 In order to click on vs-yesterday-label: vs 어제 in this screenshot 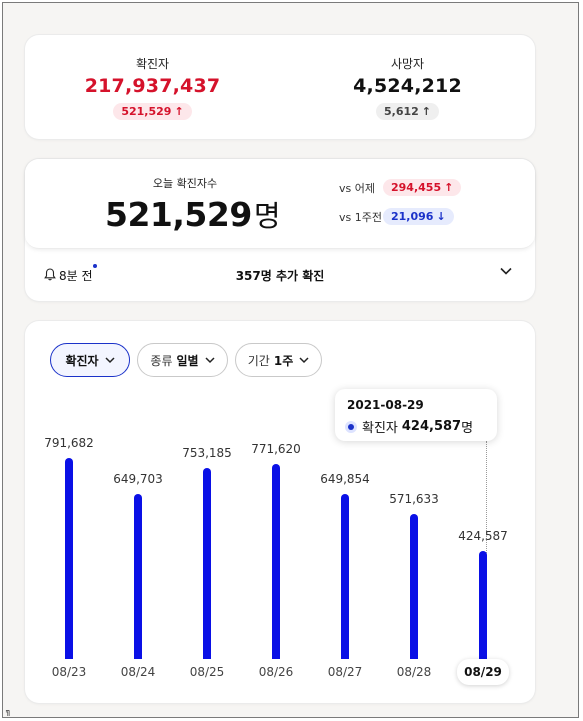, I will do `click(357, 188)`.